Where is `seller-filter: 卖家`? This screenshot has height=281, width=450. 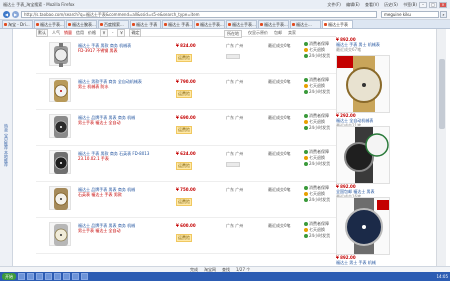 seller-filter: 卖家 is located at coordinates (292, 34).